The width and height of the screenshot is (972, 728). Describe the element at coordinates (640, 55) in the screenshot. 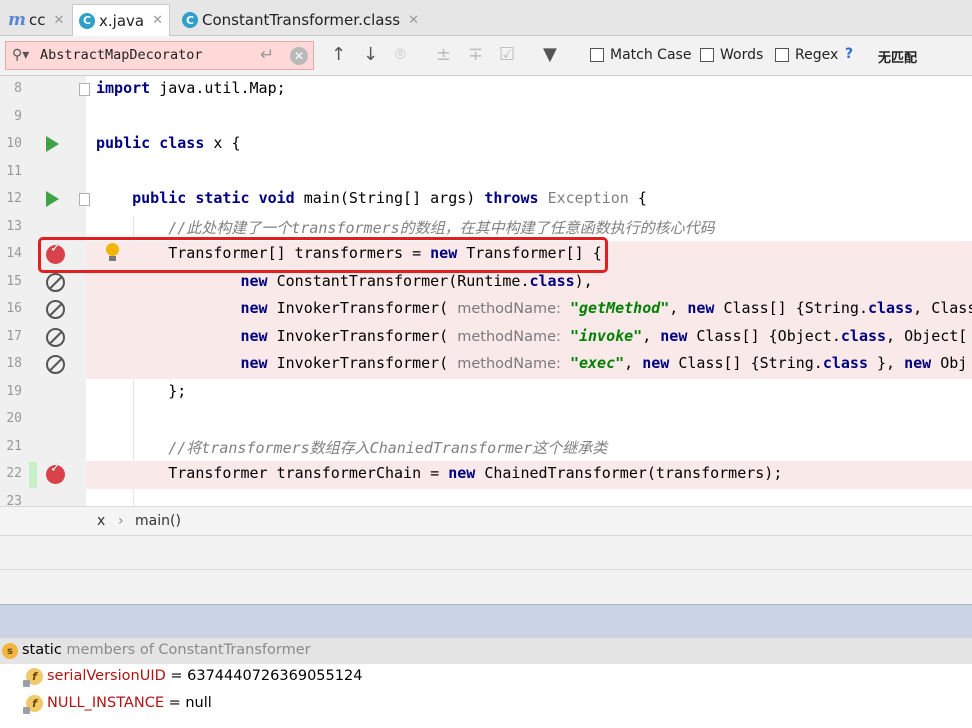

I see `match-case-checkbox: Match Case` at that location.